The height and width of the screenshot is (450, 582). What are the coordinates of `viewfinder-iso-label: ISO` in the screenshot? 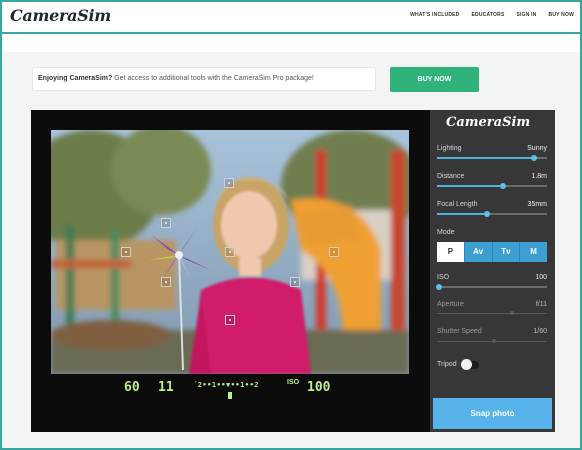 It's located at (293, 382).